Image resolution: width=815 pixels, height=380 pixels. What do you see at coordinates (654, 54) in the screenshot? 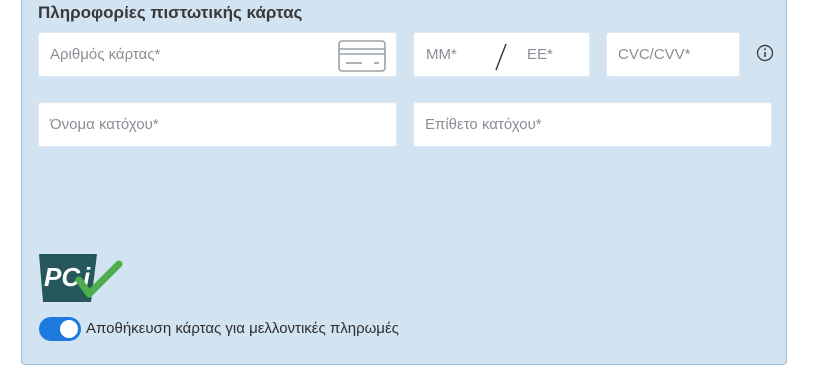
I see `cvc-placeholder: CVC/CVV*` at bounding box center [654, 54].